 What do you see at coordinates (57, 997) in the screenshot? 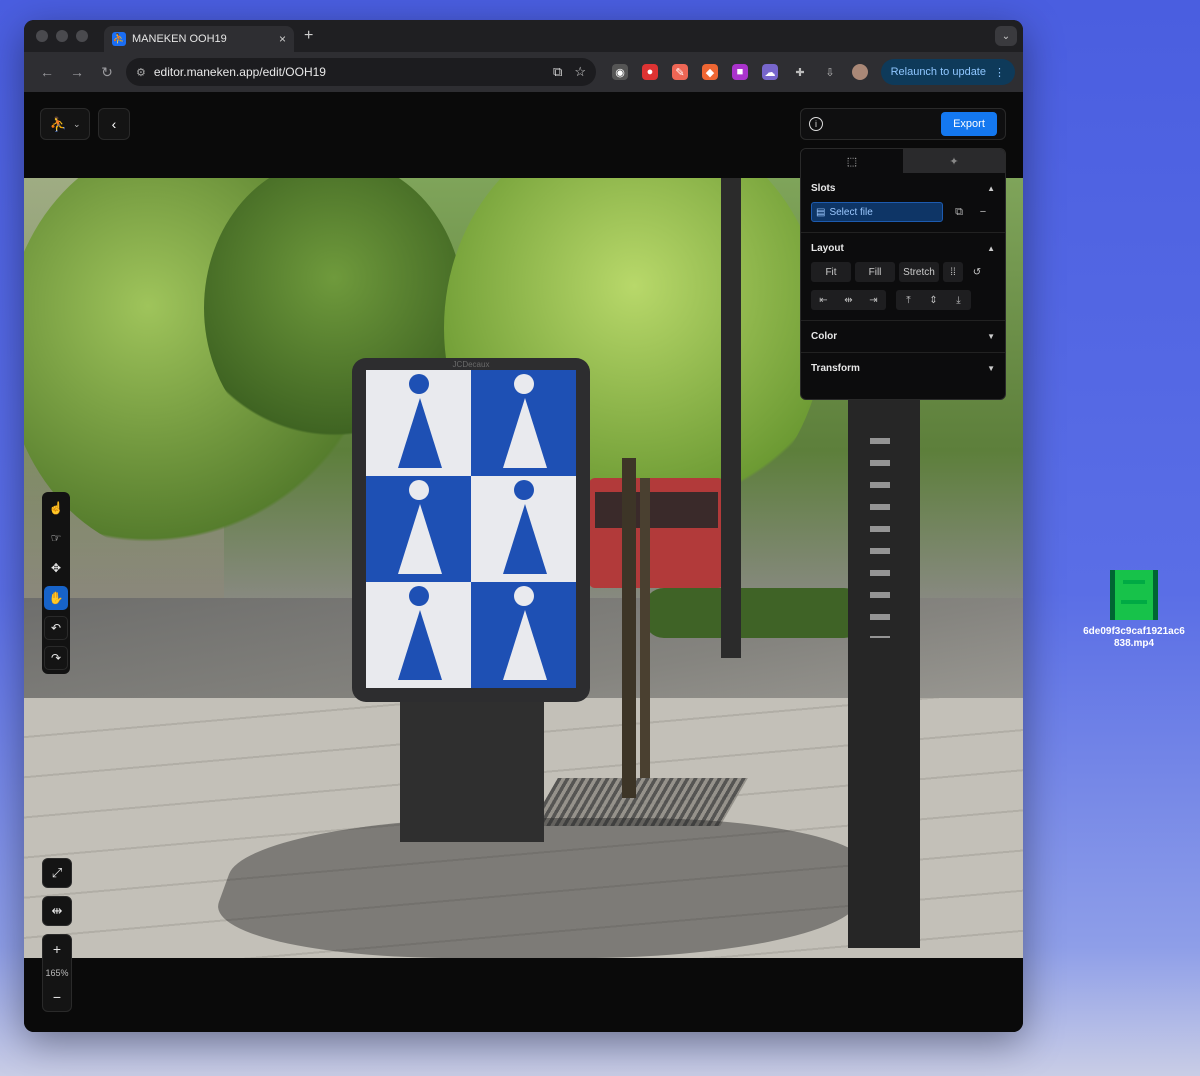
I see `zoom-out-button: −` at bounding box center [57, 997].